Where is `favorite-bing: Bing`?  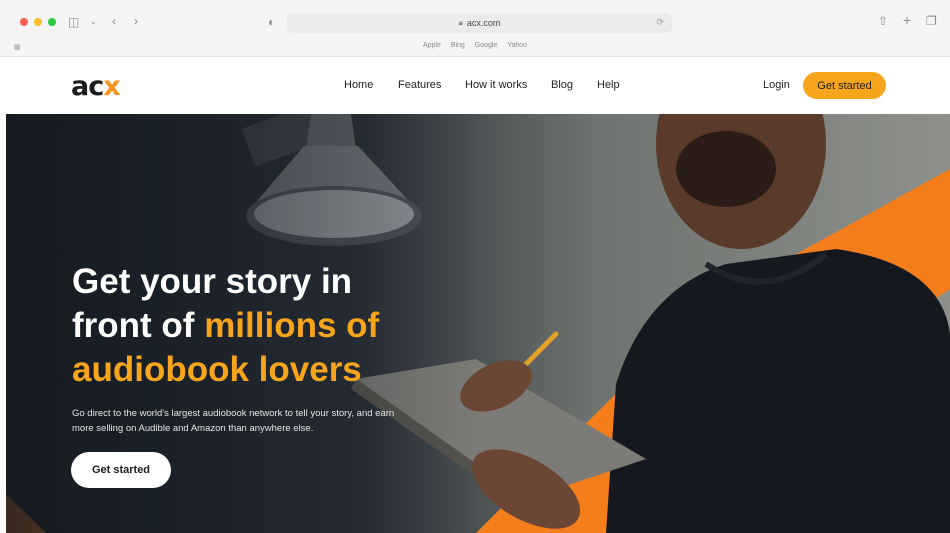 favorite-bing: Bing is located at coordinates (458, 45).